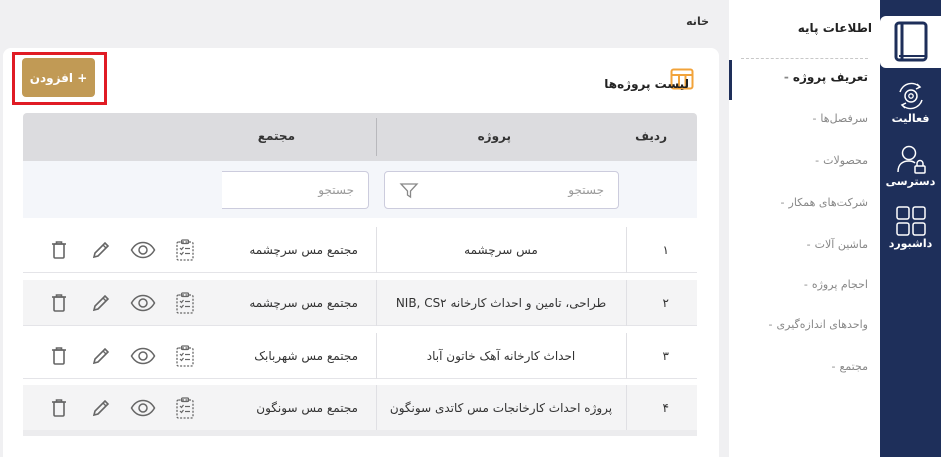 The width and height of the screenshot is (941, 457). Describe the element at coordinates (501, 250) in the screenshot. I see `cell-project: مس سرچشمه` at that location.